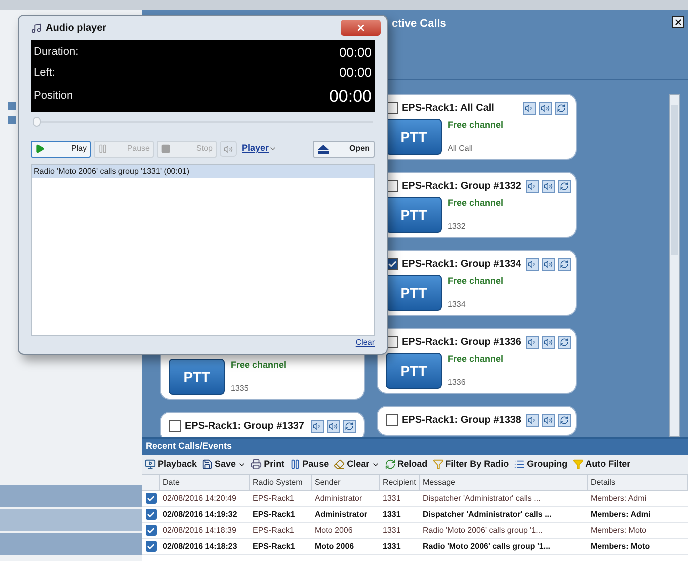 This screenshot has height=561, width=688. What do you see at coordinates (171, 465) in the screenshot?
I see `toolbar-button: Playback` at bounding box center [171, 465].